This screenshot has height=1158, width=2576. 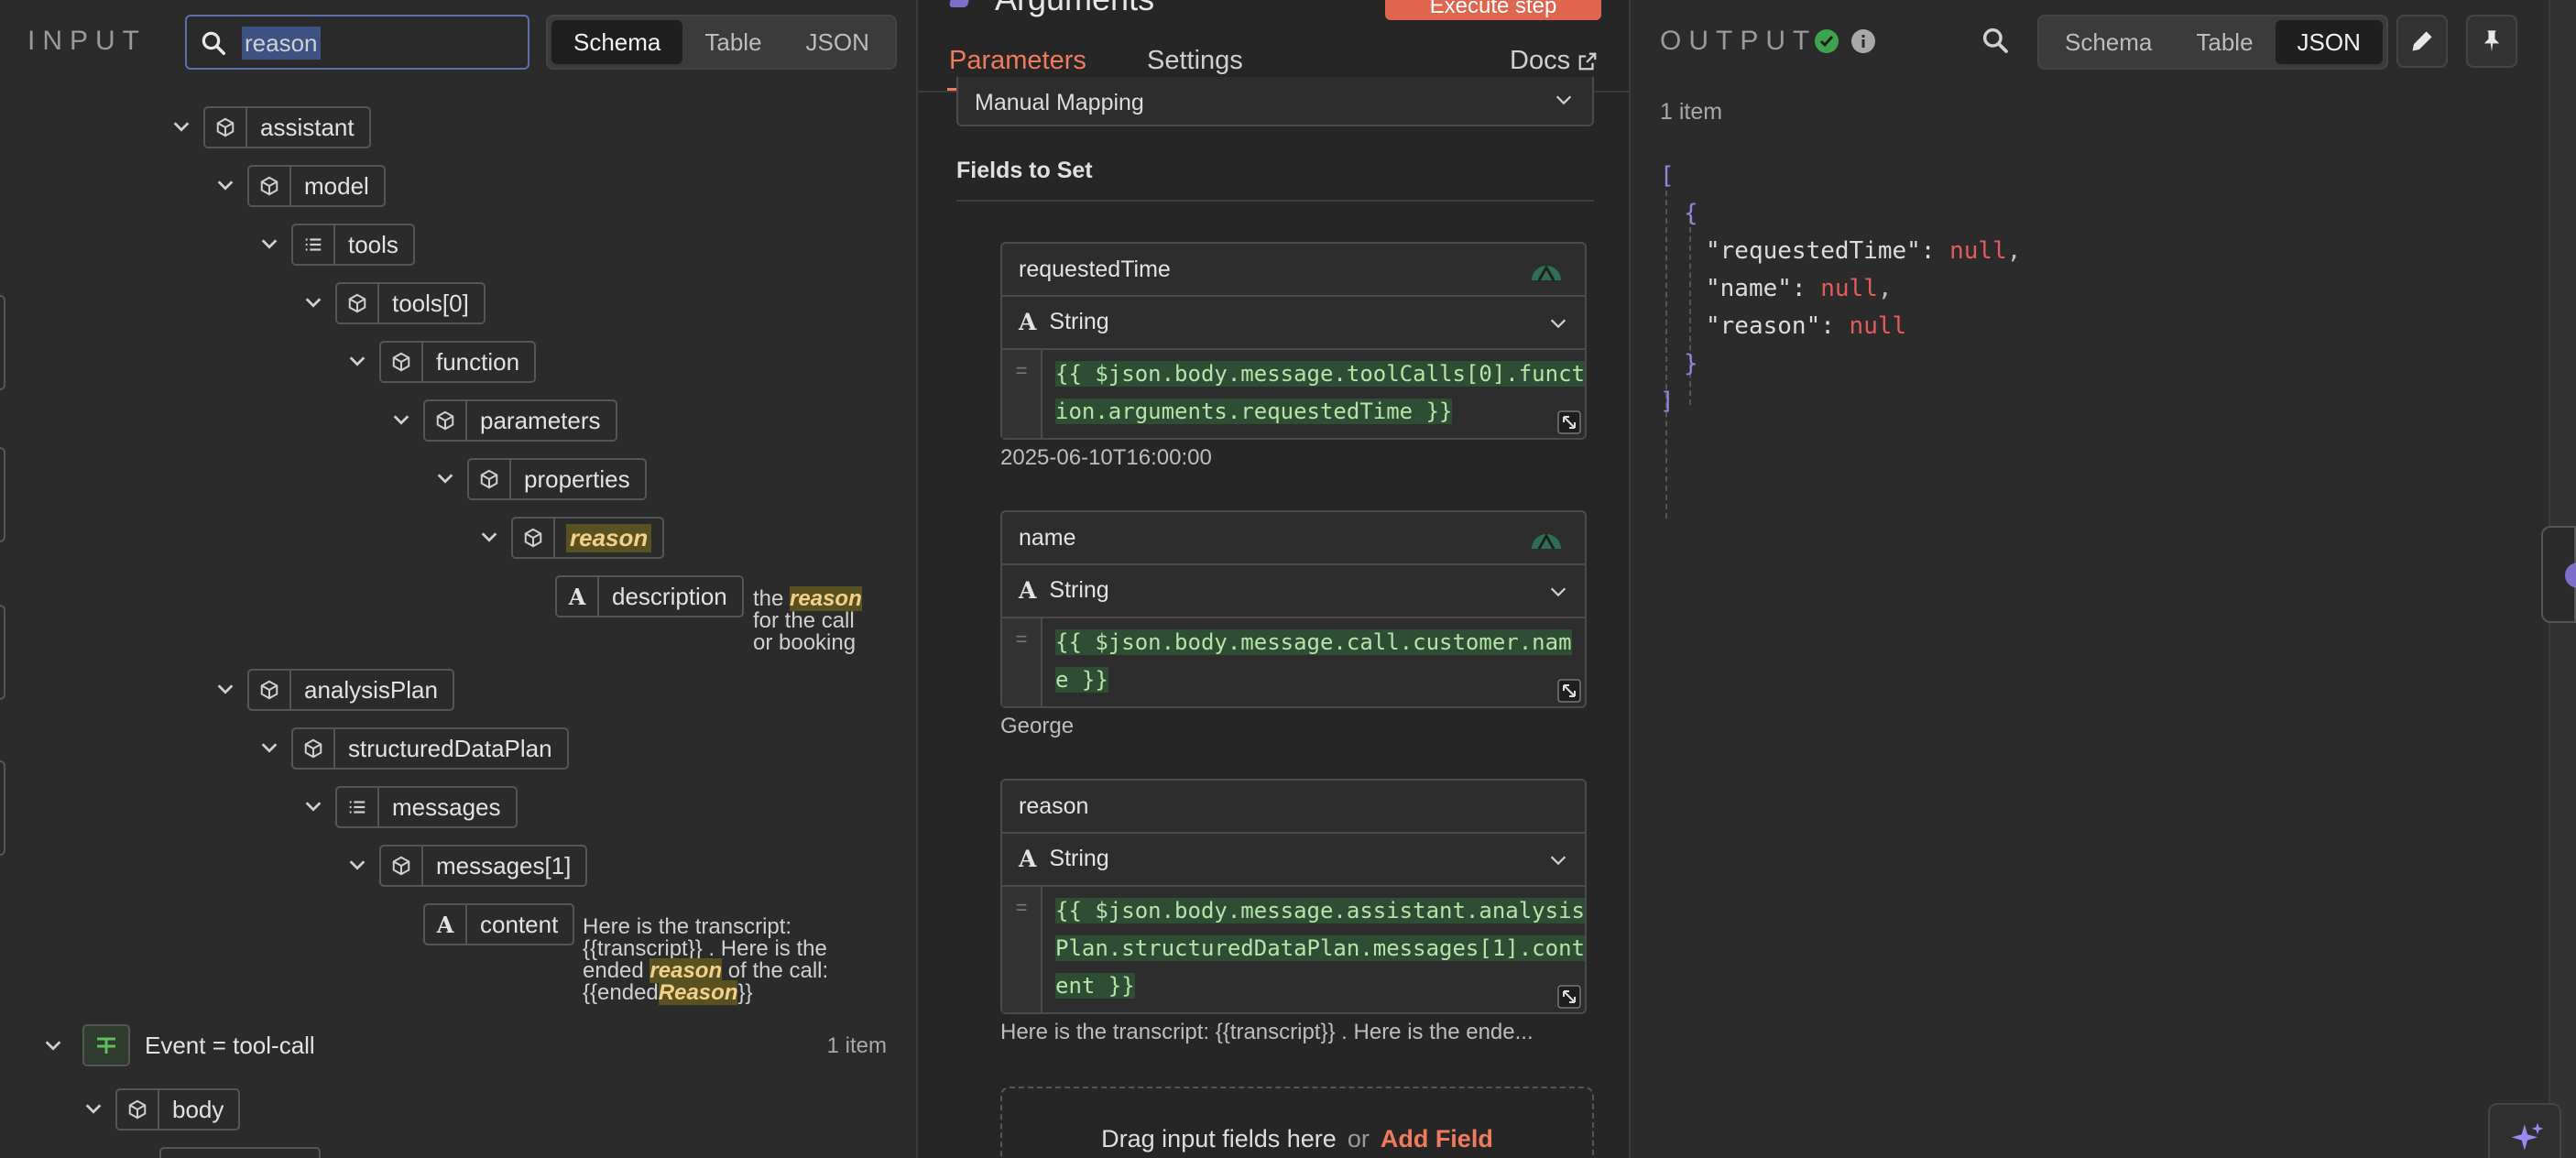 I want to click on equals-icon: =, so click(x=1022, y=394).